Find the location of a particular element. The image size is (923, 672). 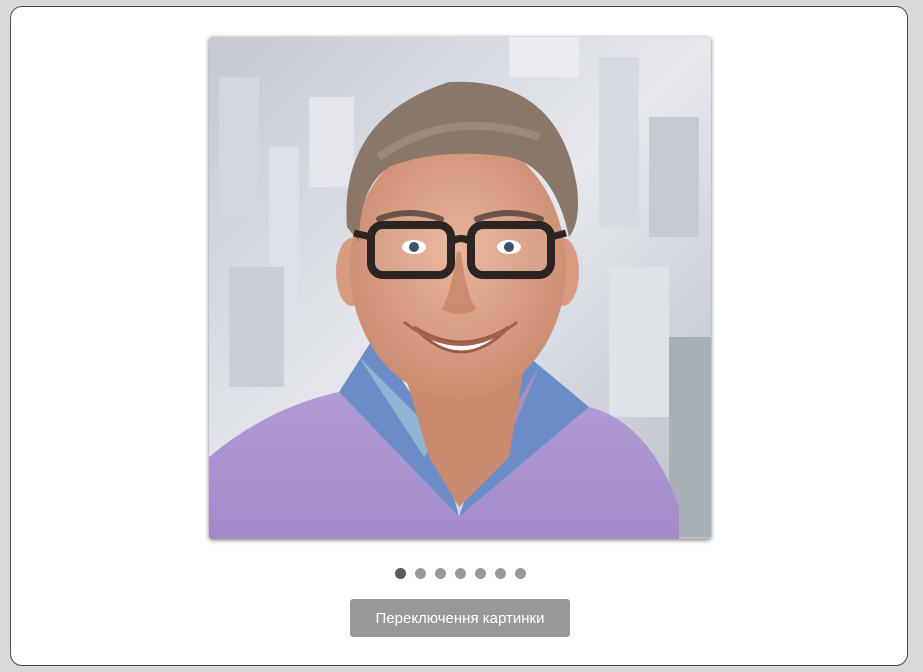

carousel-dots is located at coordinates (460, 573).